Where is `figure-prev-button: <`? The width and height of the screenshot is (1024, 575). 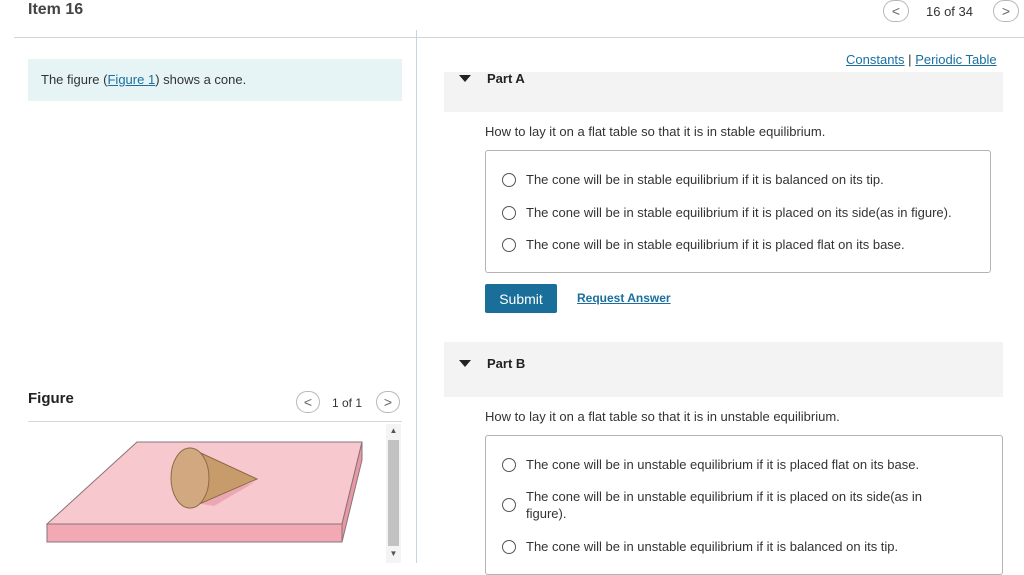
figure-prev-button: < is located at coordinates (308, 402).